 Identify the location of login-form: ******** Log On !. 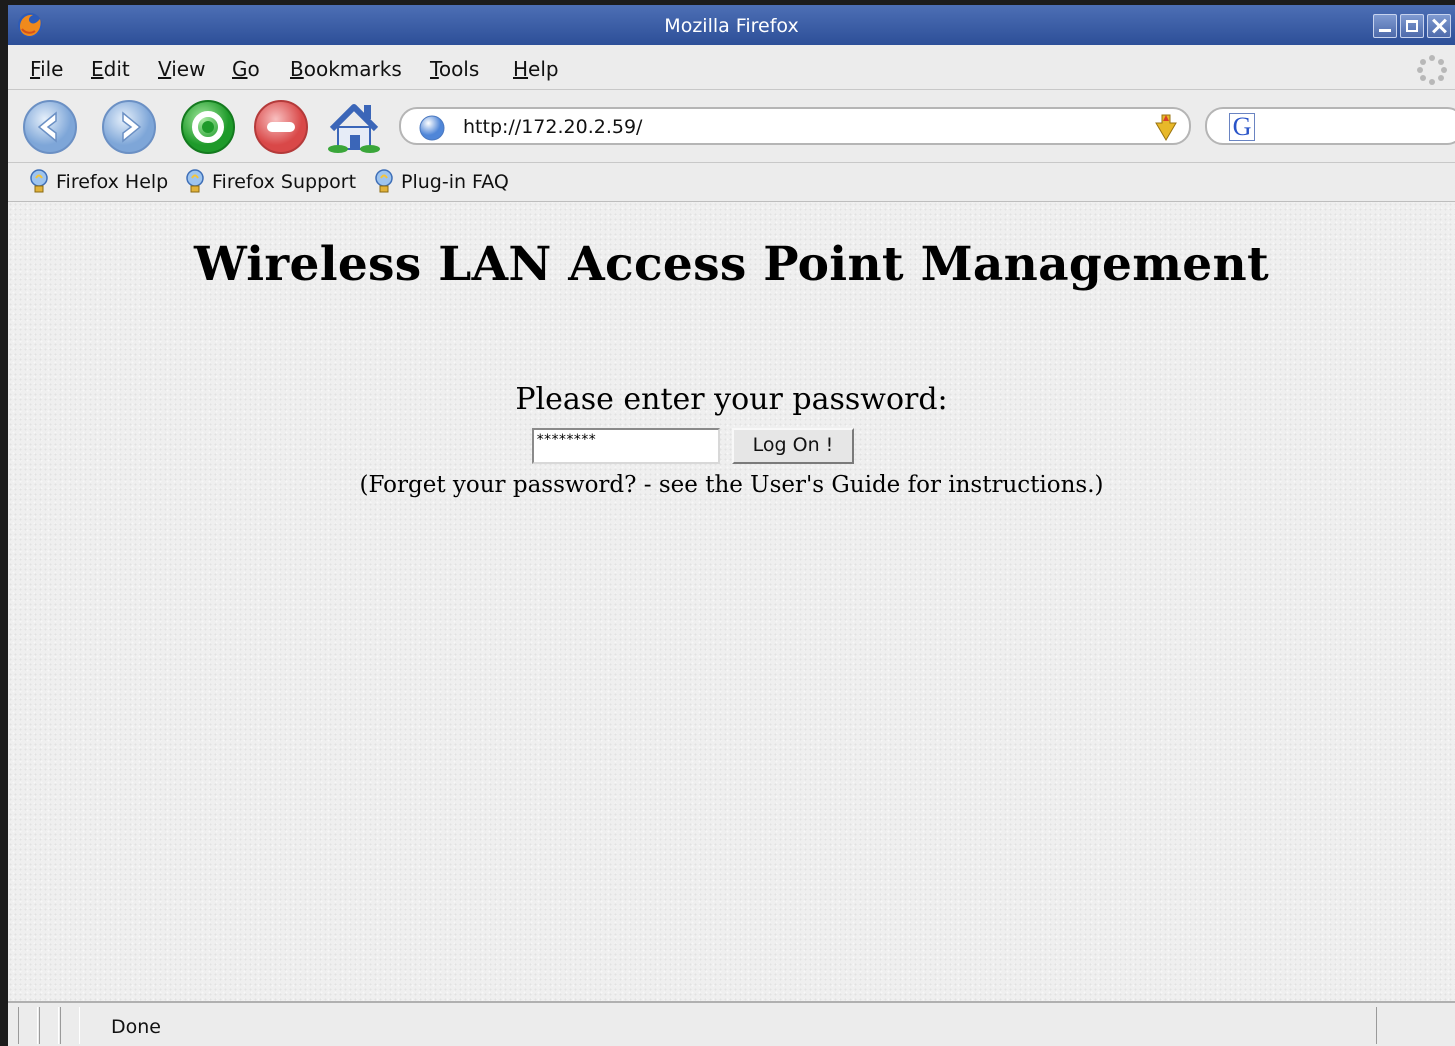
(693, 446).